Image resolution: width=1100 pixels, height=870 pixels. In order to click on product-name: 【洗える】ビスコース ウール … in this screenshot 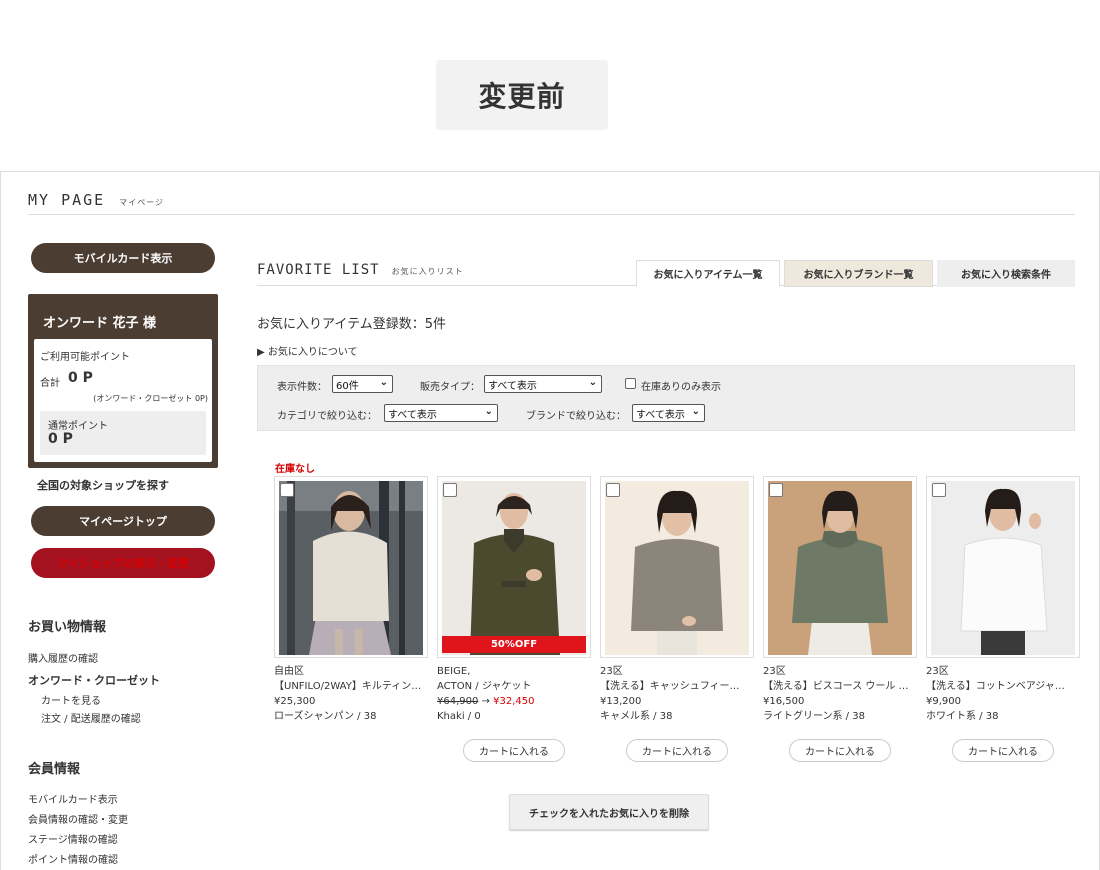, I will do `click(838, 686)`.